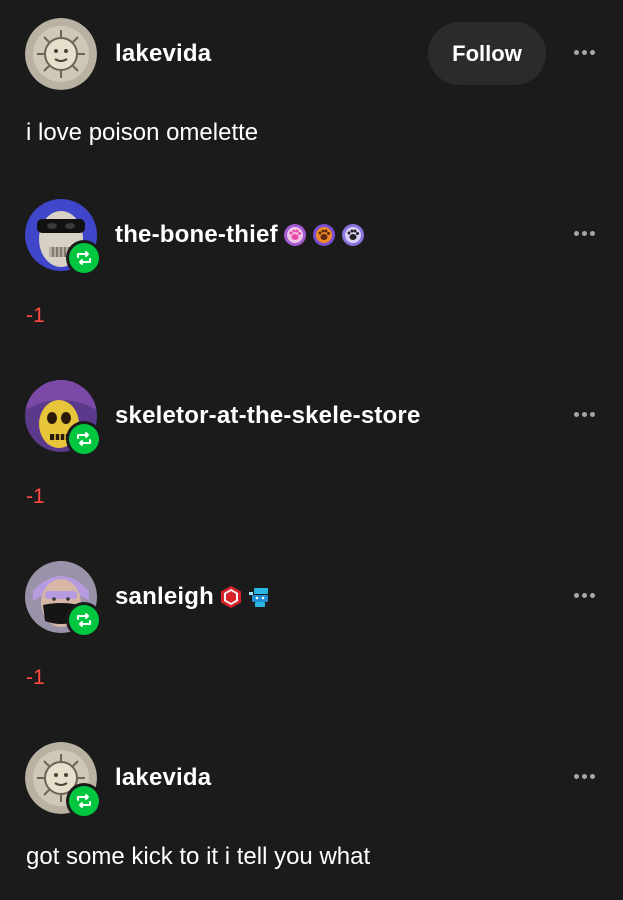 This screenshot has height=900, width=623. I want to click on reblog-header: skeletor-at-the-skele-store, so click(311, 409).